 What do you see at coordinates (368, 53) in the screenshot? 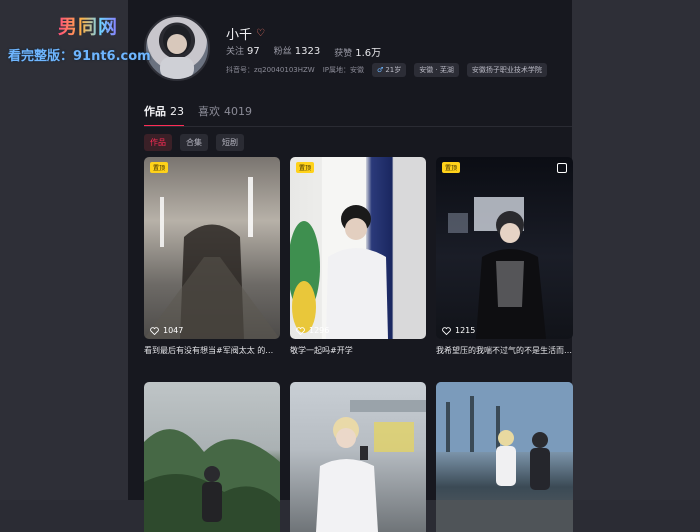
I see `stat-value: 1.6万` at bounding box center [368, 53].